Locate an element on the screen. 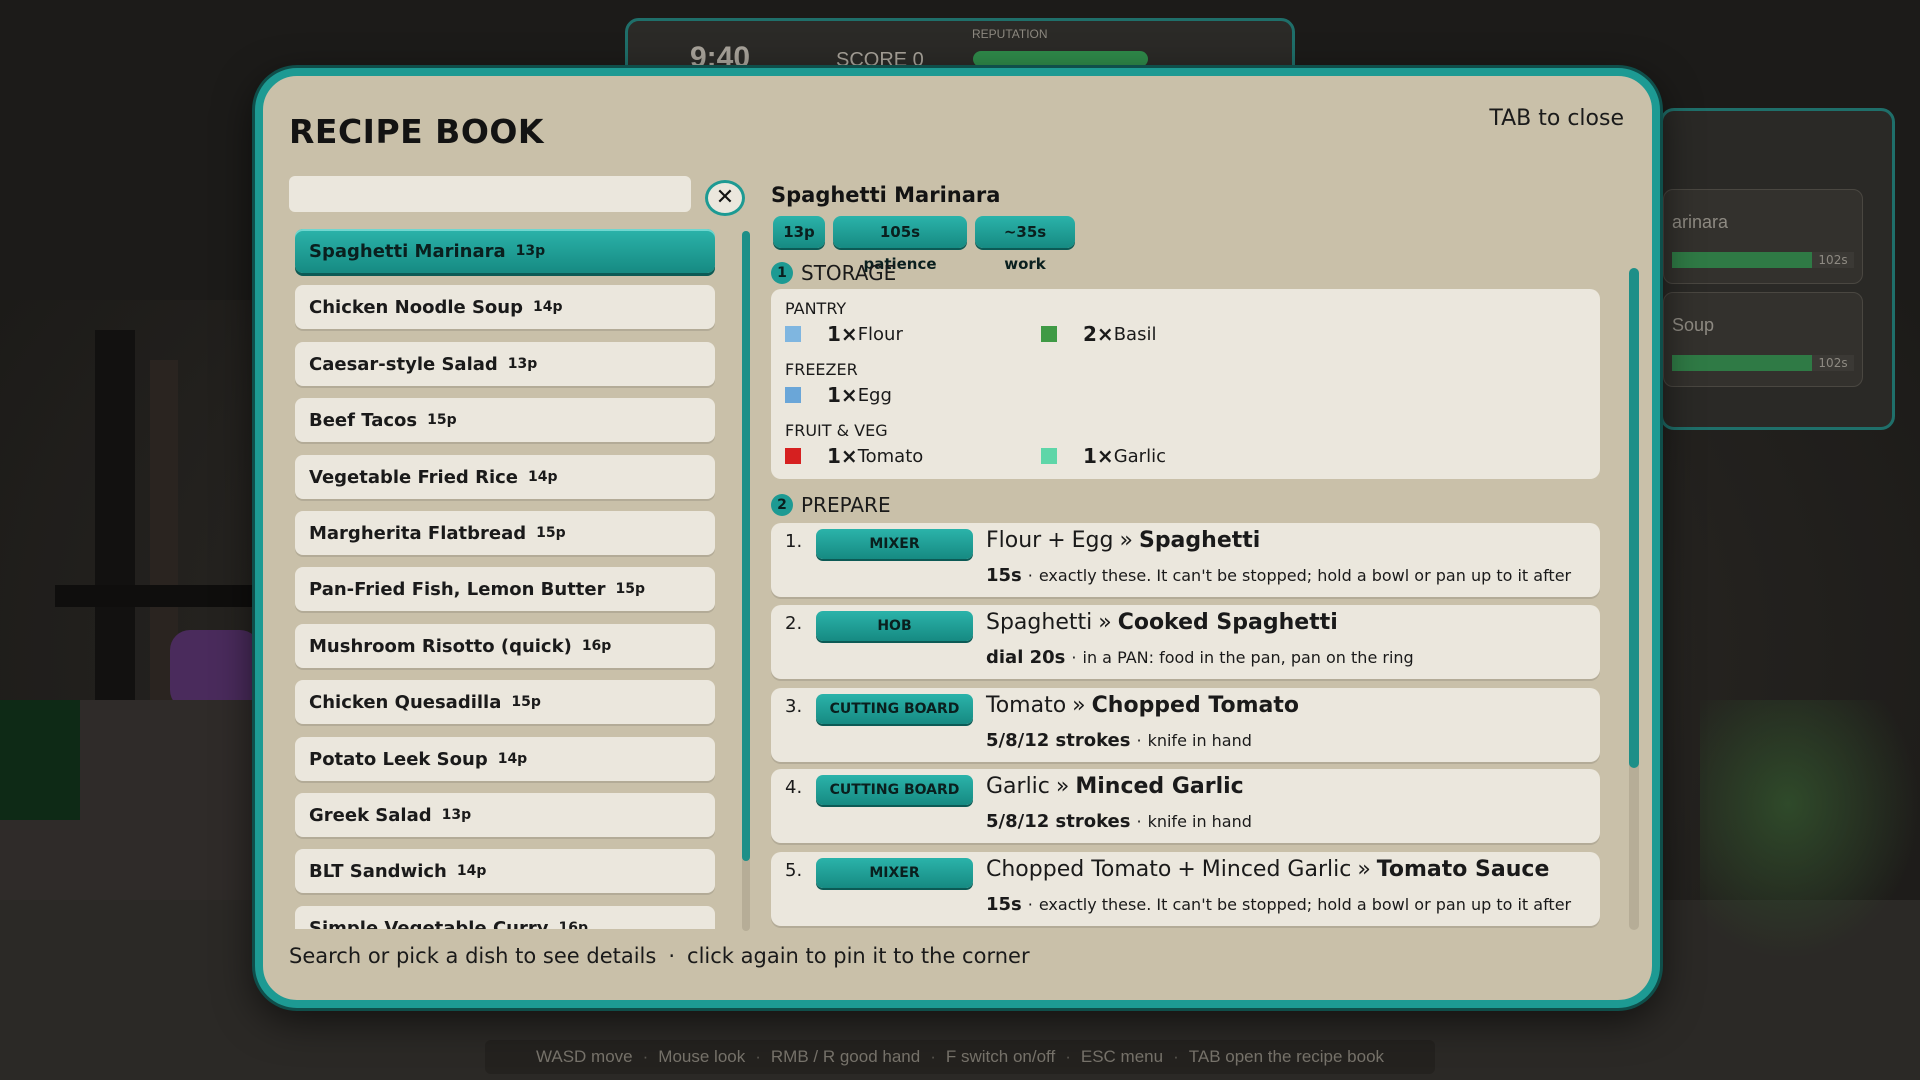 Image resolution: width=1920 pixels, height=1080 pixels. ingredient-tomato: 1× Tomato is located at coordinates (854, 456).